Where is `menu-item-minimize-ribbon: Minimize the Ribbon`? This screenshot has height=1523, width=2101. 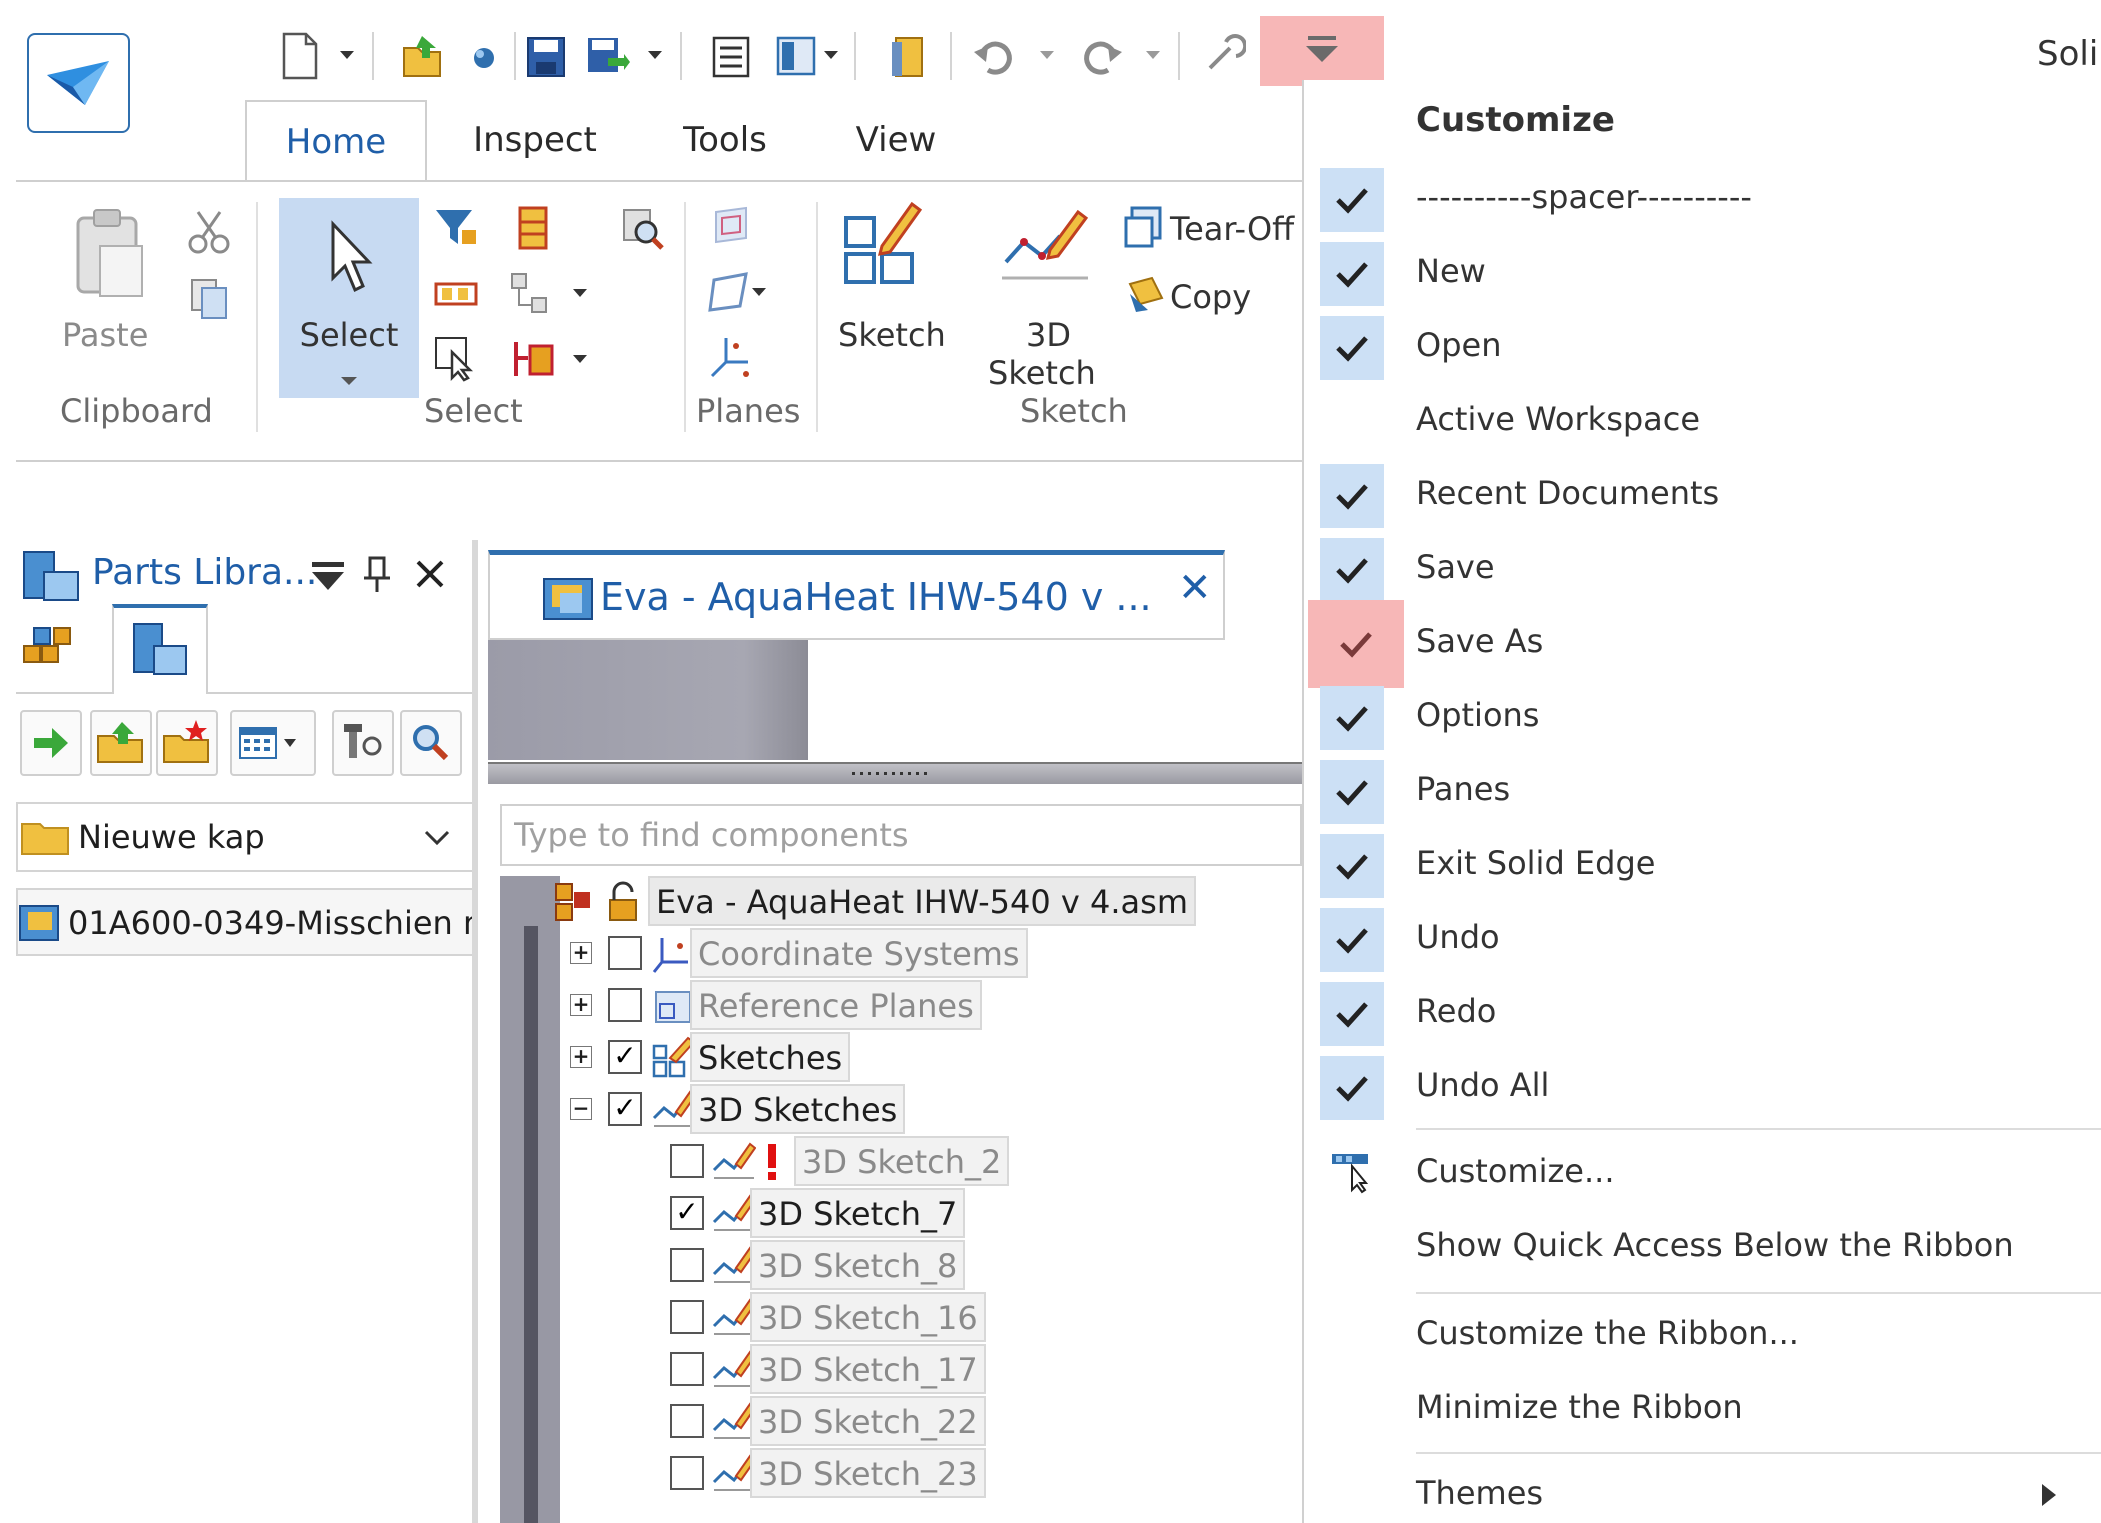
menu-item-minimize-ribbon: Minimize the Ribbon is located at coordinates (1702, 1409).